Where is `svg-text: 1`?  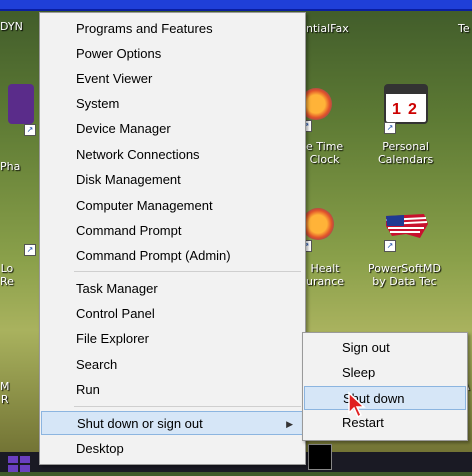 svg-text: 1 is located at coordinates (396, 109).